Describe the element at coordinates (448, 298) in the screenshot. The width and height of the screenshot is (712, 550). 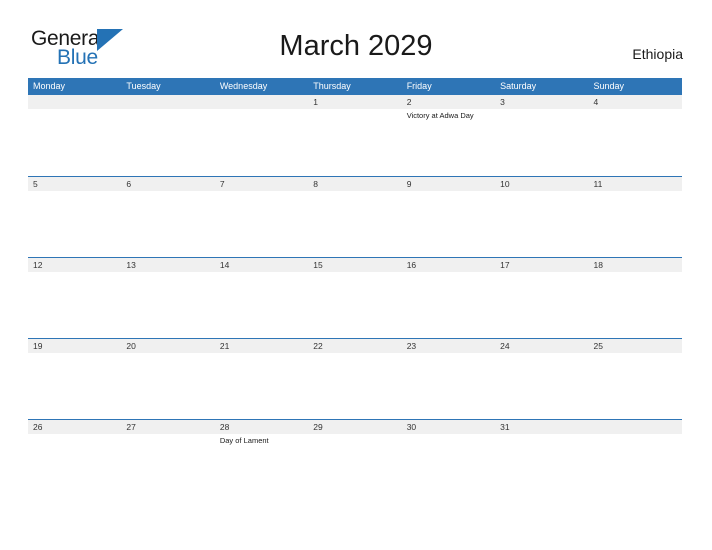
I see `calendar-day-cell: 16` at that location.